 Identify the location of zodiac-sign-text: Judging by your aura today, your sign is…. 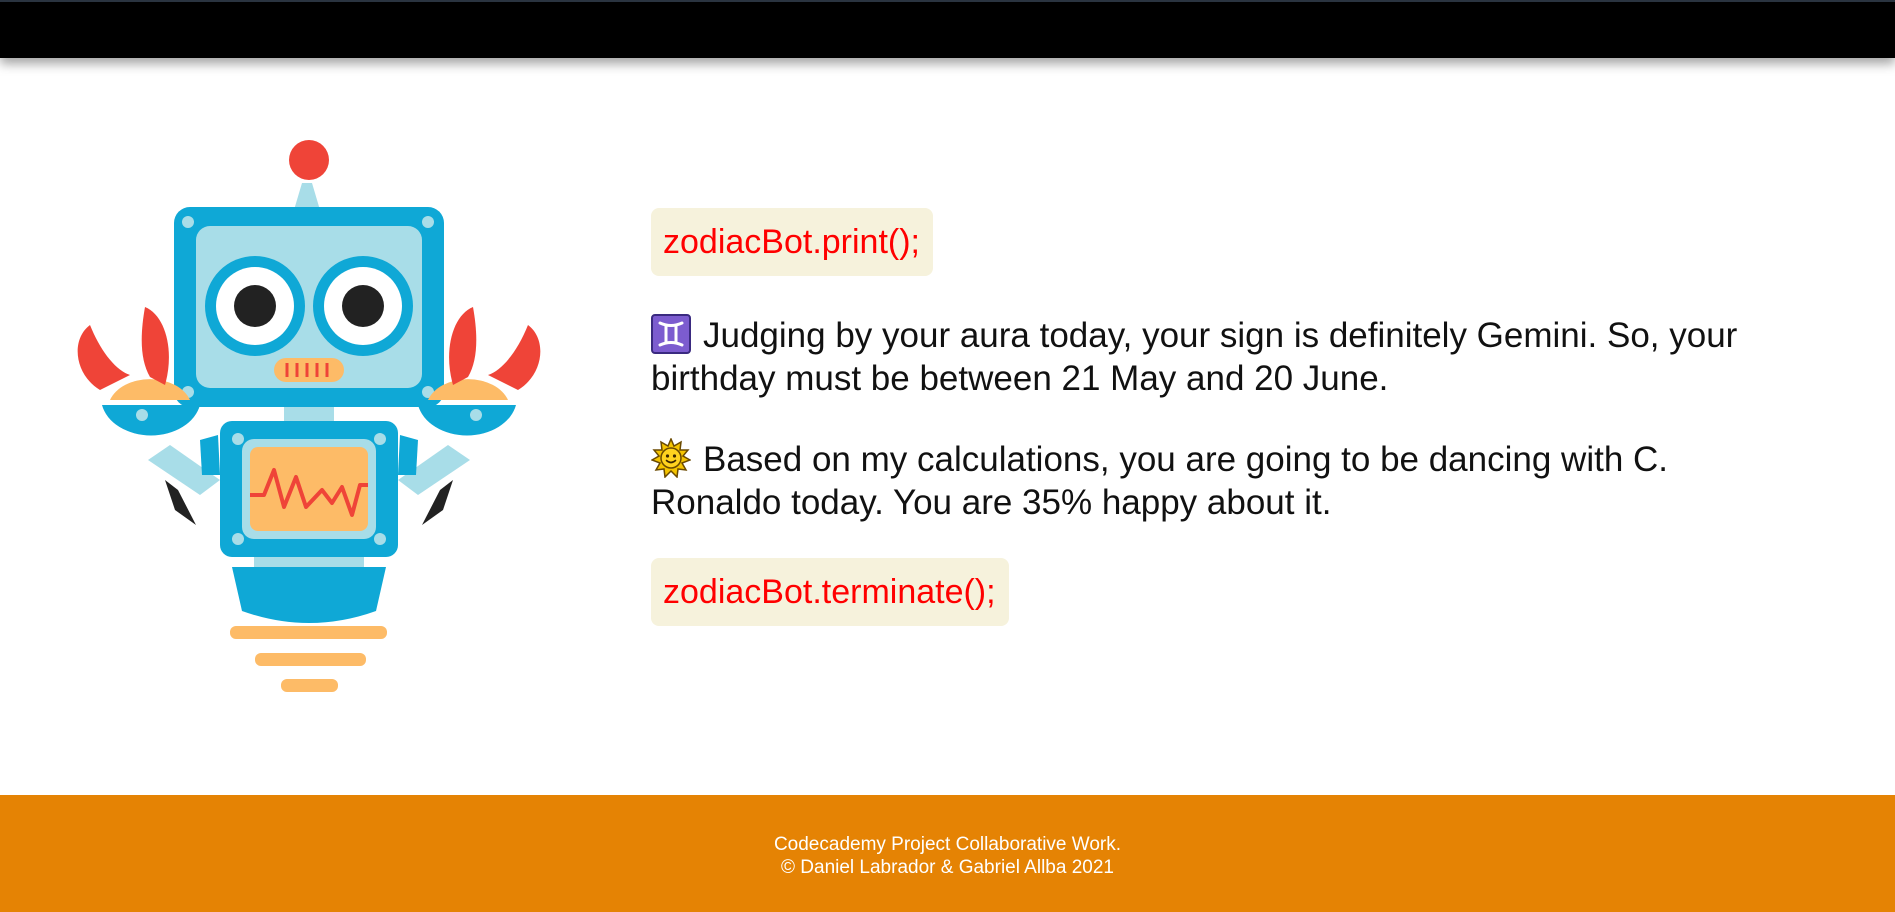
(1194, 356).